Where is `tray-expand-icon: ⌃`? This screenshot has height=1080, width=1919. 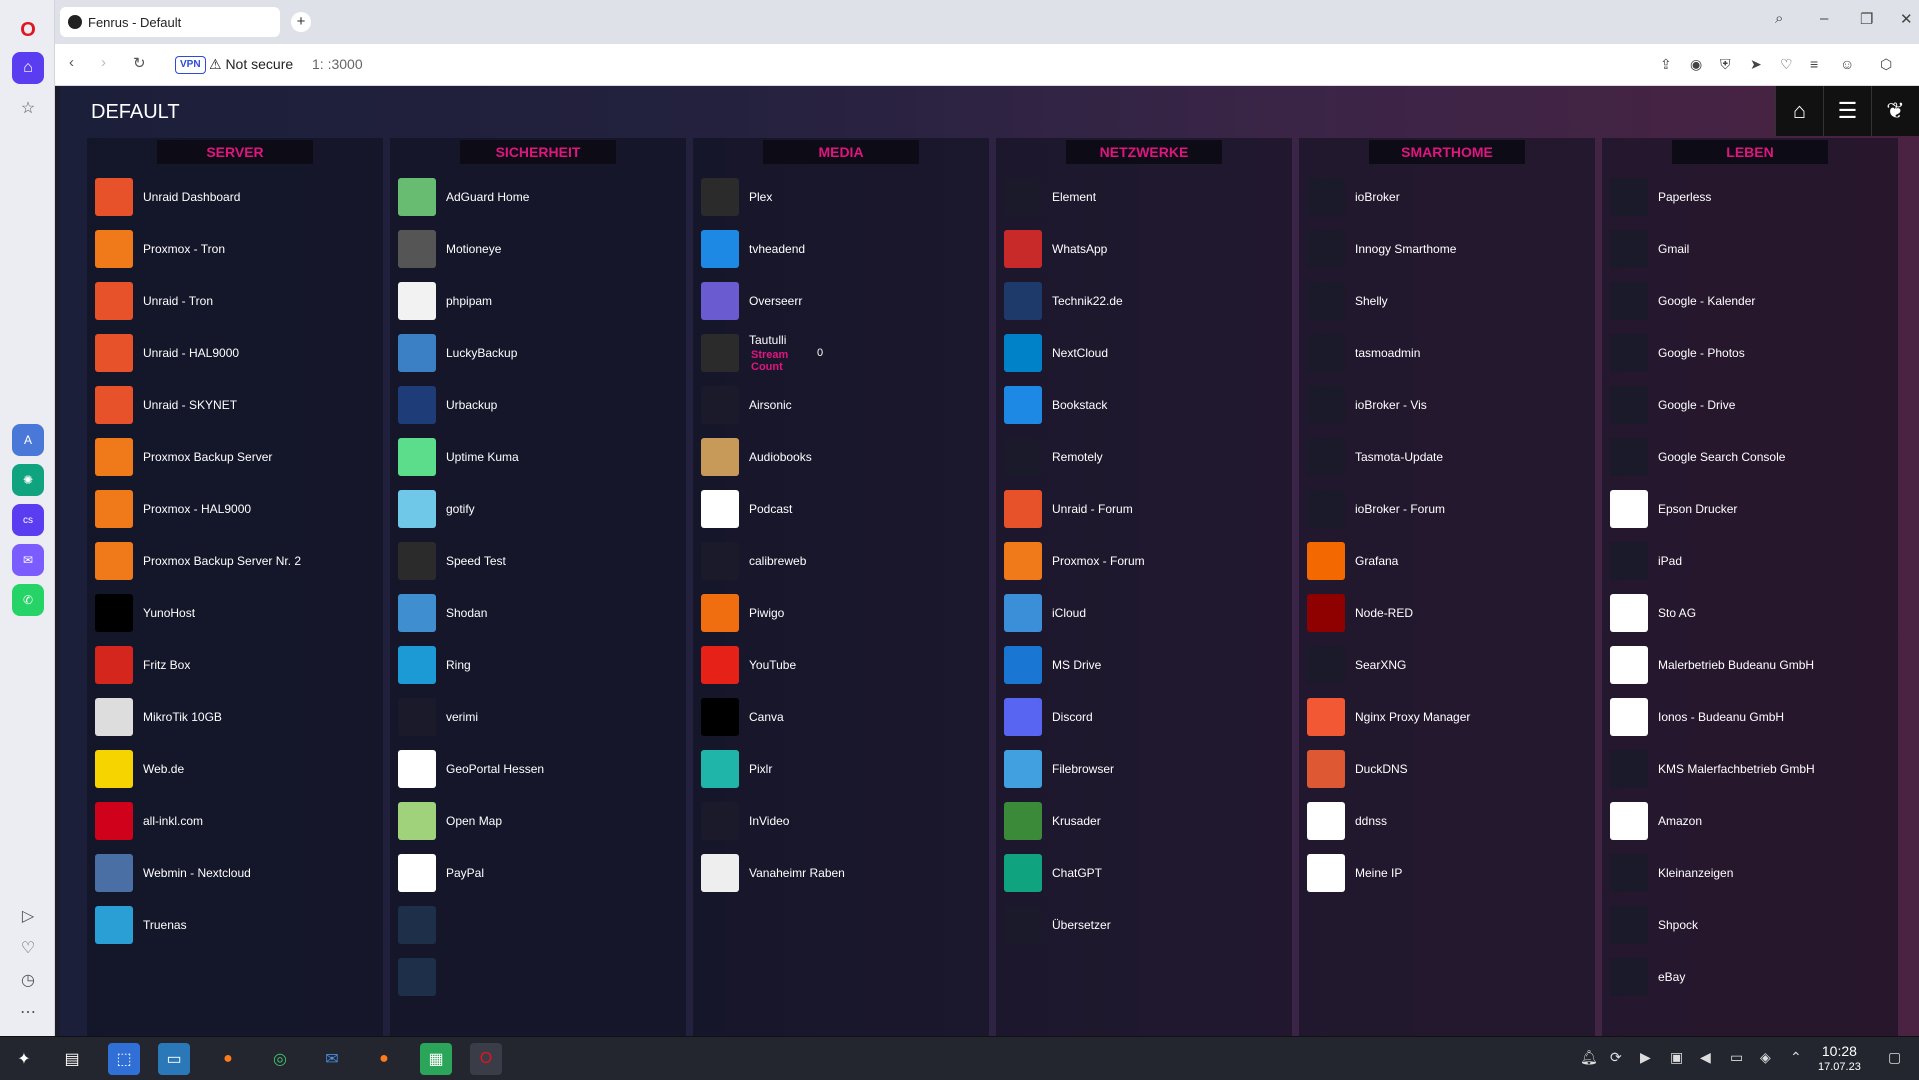 tray-expand-icon: ⌃ is located at coordinates (1796, 1057).